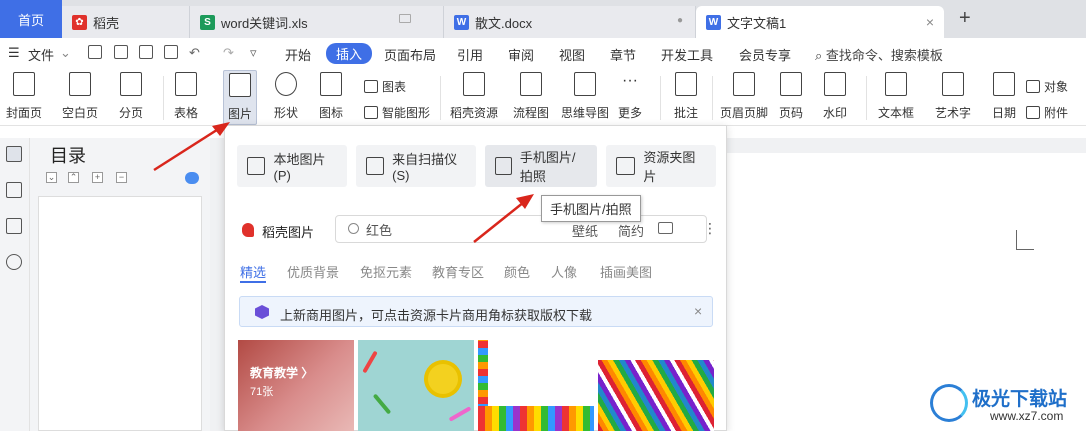  I want to click on phone-photo-icon, so click(503, 166).